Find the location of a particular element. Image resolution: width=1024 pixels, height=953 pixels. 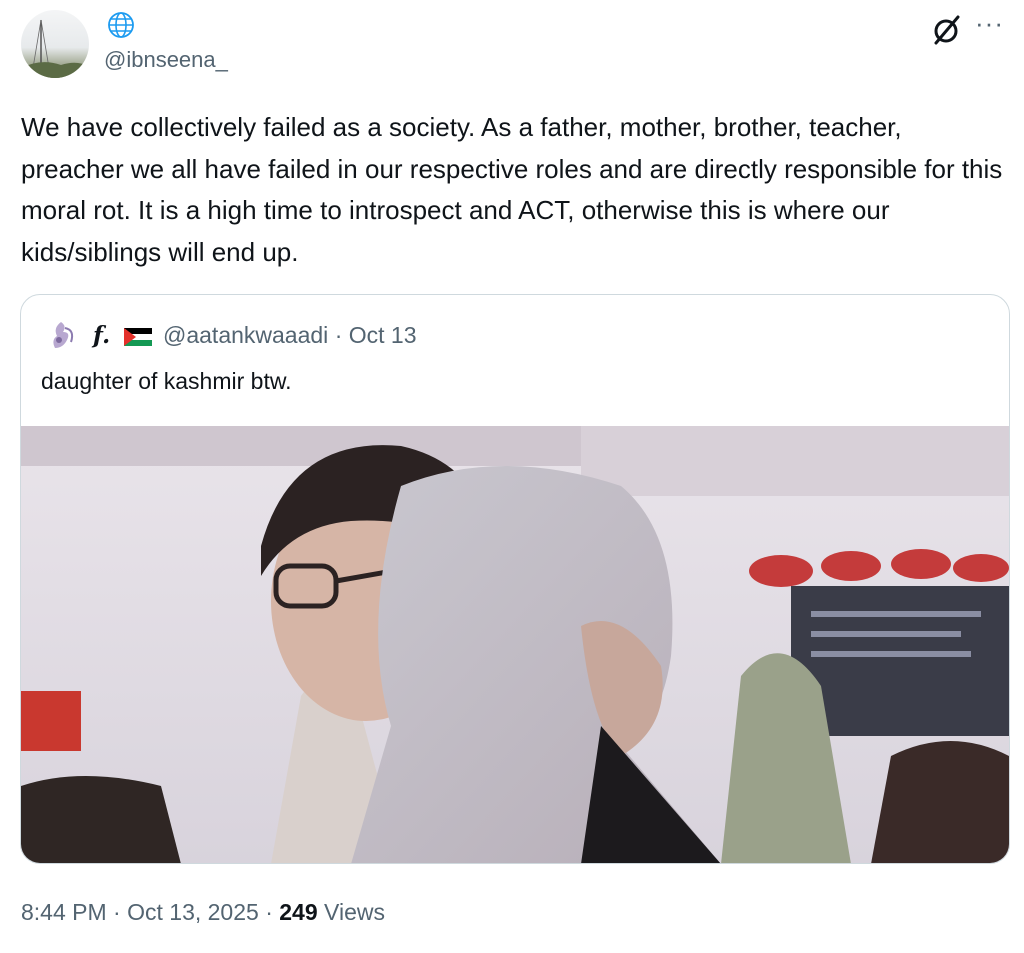

quoted-text: daughter of kashmir btw. is located at coordinates (166, 381).